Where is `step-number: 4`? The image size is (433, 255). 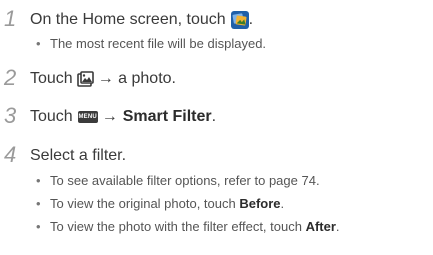
step-number: 4 is located at coordinates (10, 154).